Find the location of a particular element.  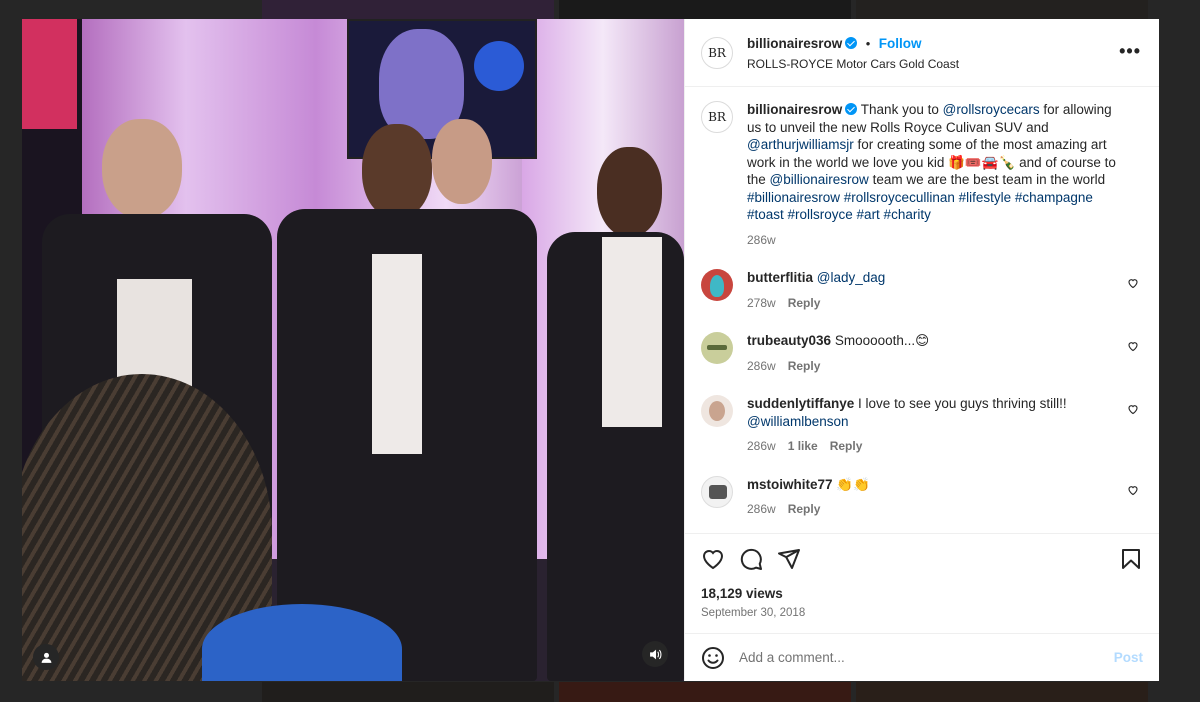

mention-link: @lady_dag is located at coordinates (851, 277).